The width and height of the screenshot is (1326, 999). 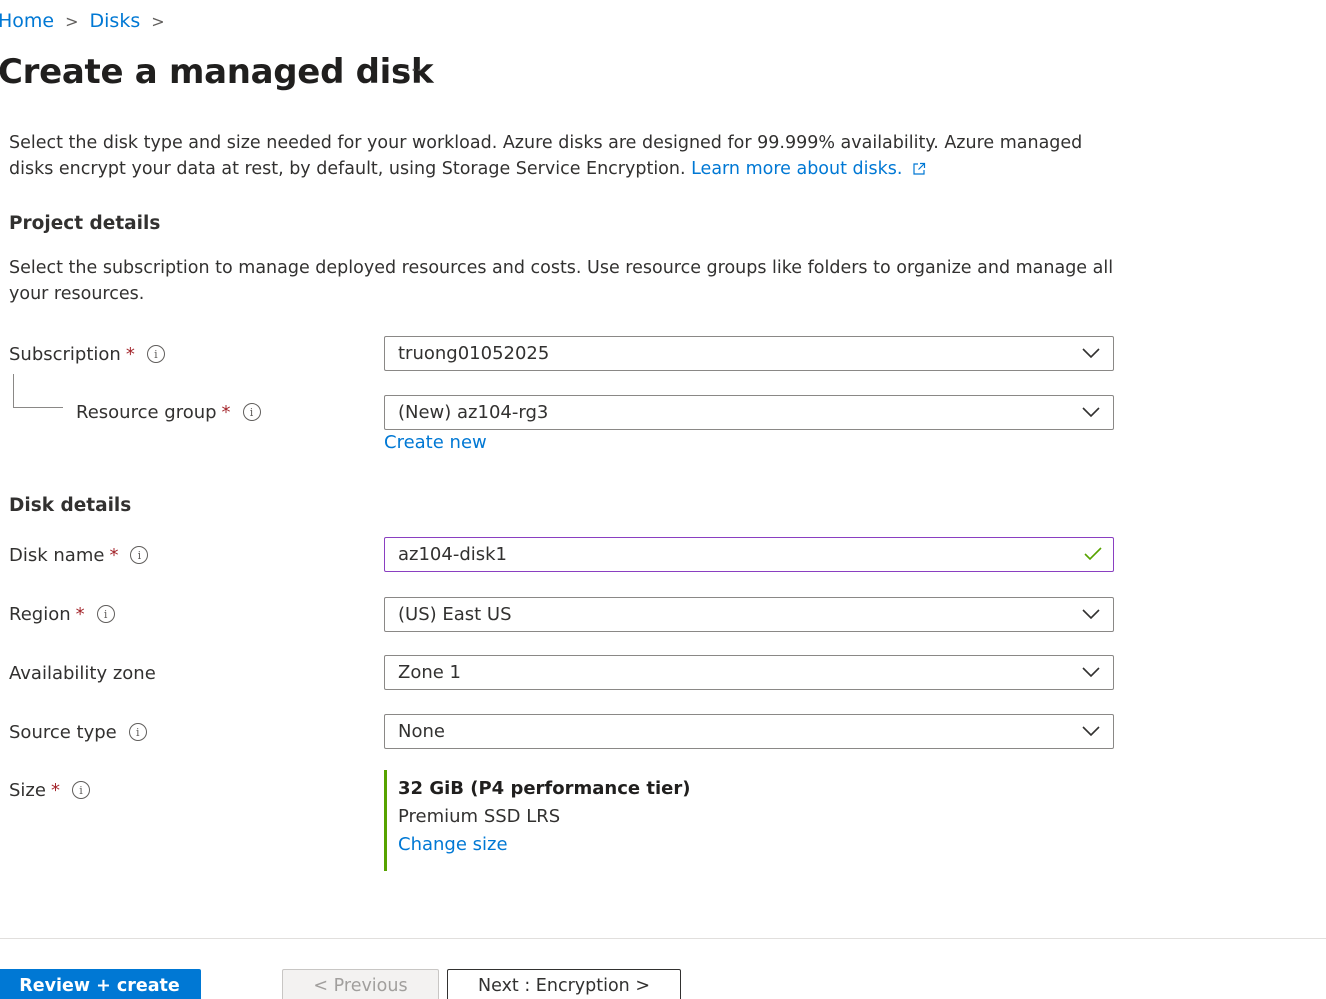 I want to click on subscription-label-text: Subscription, so click(x=65, y=354).